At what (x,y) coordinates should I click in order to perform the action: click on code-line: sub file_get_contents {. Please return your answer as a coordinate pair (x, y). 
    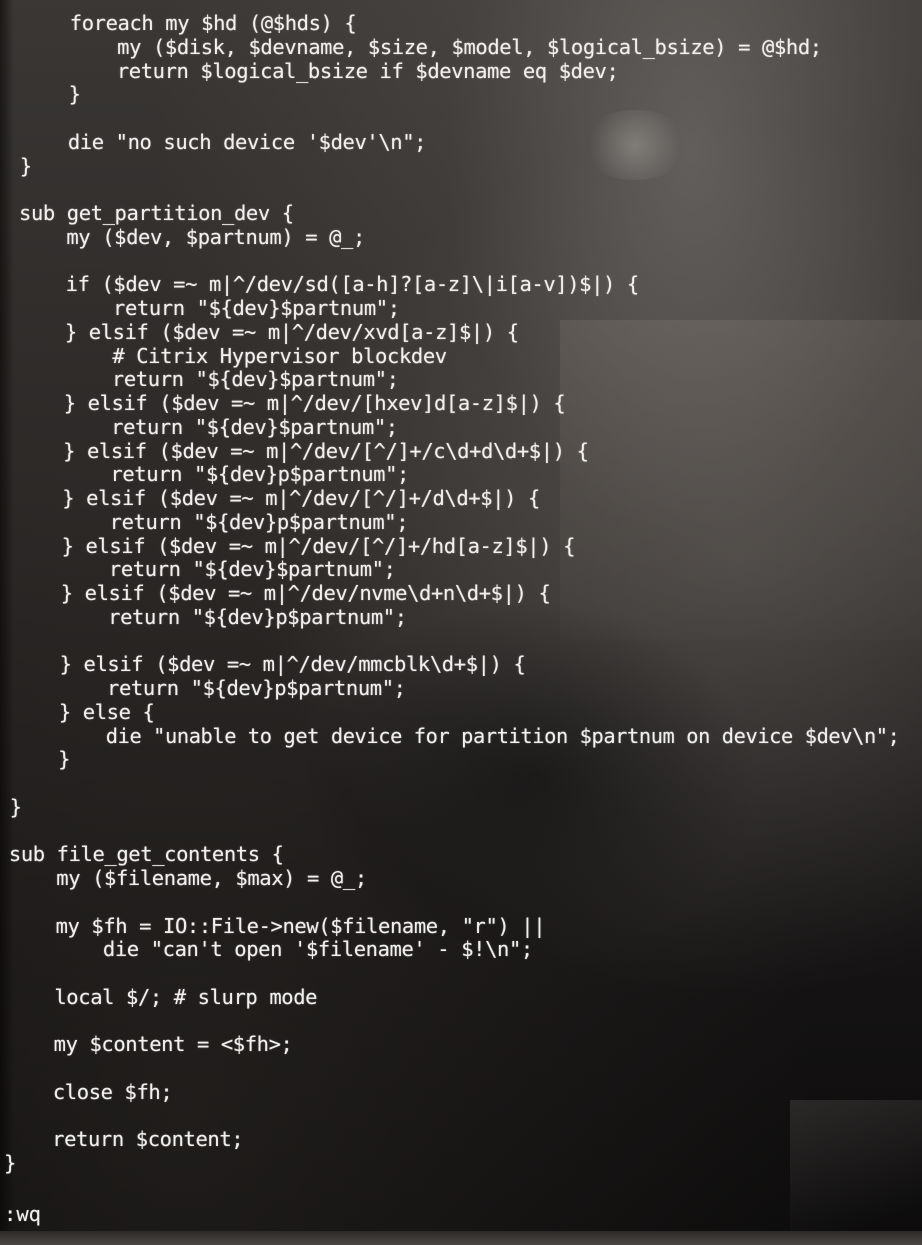
    Looking at the image, I should click on (146, 854).